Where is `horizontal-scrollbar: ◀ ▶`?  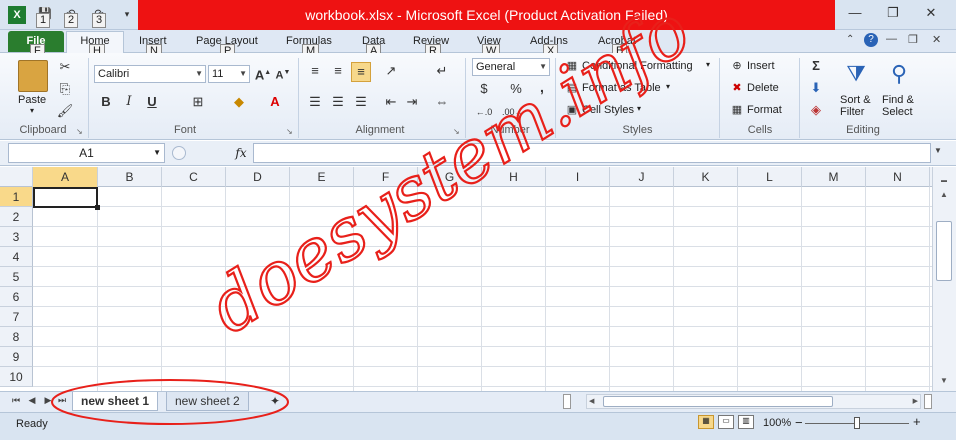 horizontal-scrollbar: ◀ ▶ is located at coordinates (753, 401).